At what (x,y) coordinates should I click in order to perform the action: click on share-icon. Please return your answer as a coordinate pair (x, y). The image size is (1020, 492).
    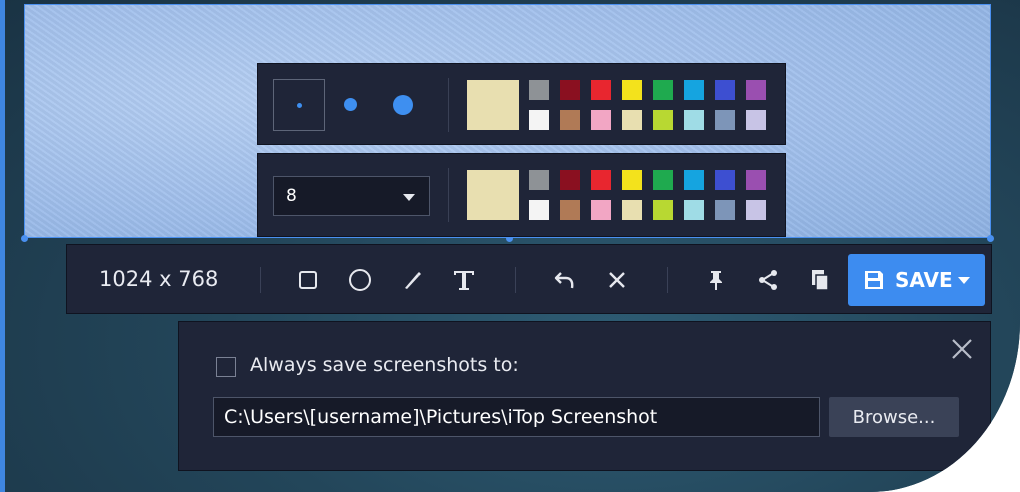
    Looking at the image, I should click on (768, 280).